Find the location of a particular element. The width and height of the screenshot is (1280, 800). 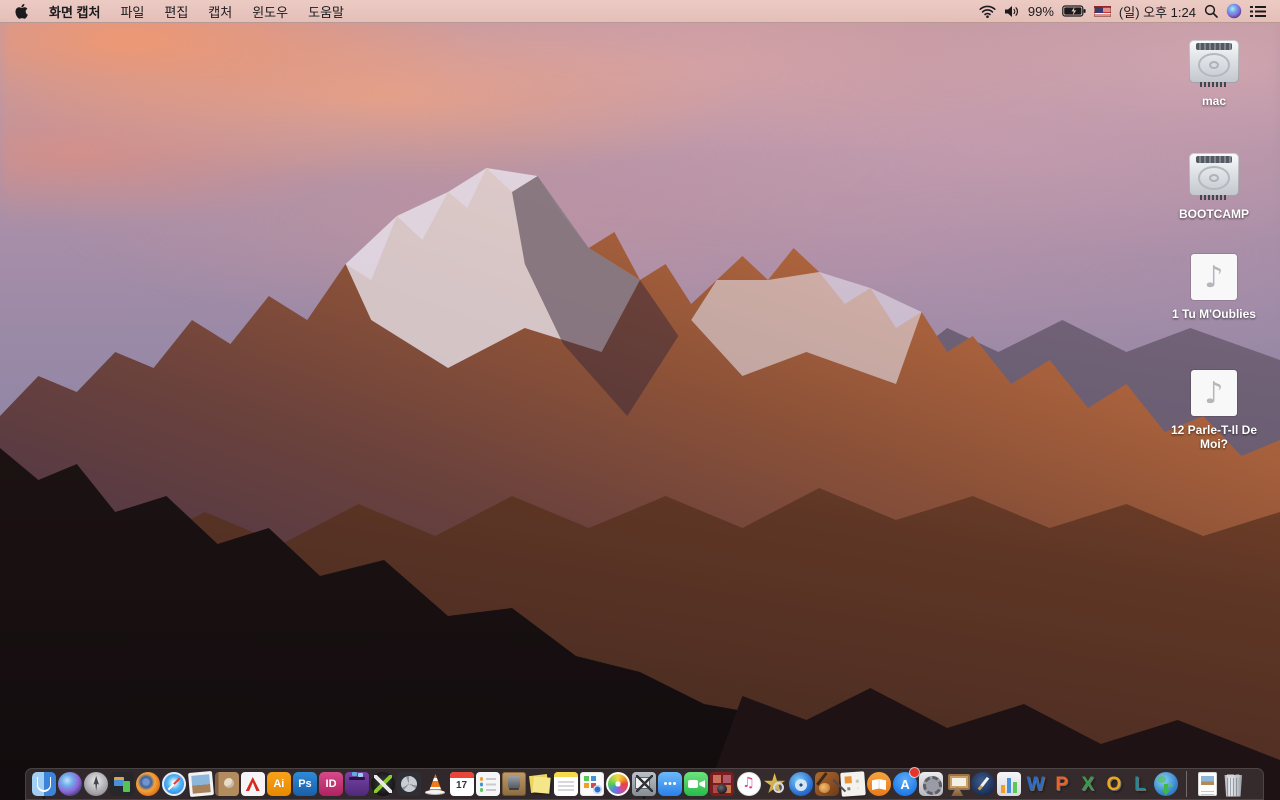

dock-trash is located at coordinates (1233, 784).